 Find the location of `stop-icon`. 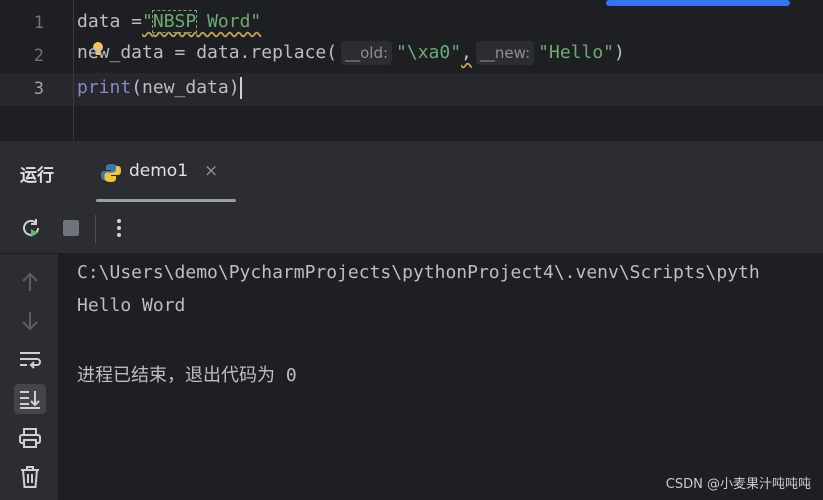

stop-icon is located at coordinates (71, 228).